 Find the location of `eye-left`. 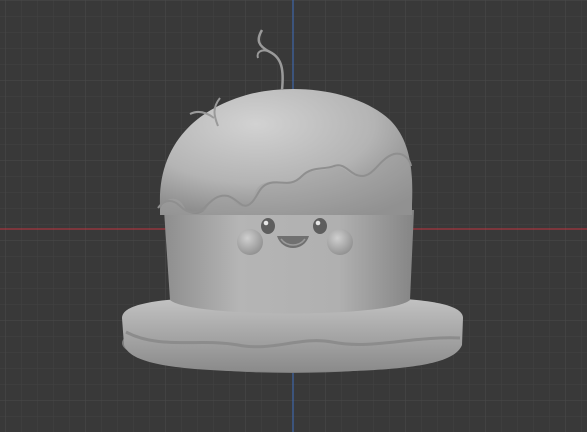

eye-left is located at coordinates (268, 226).